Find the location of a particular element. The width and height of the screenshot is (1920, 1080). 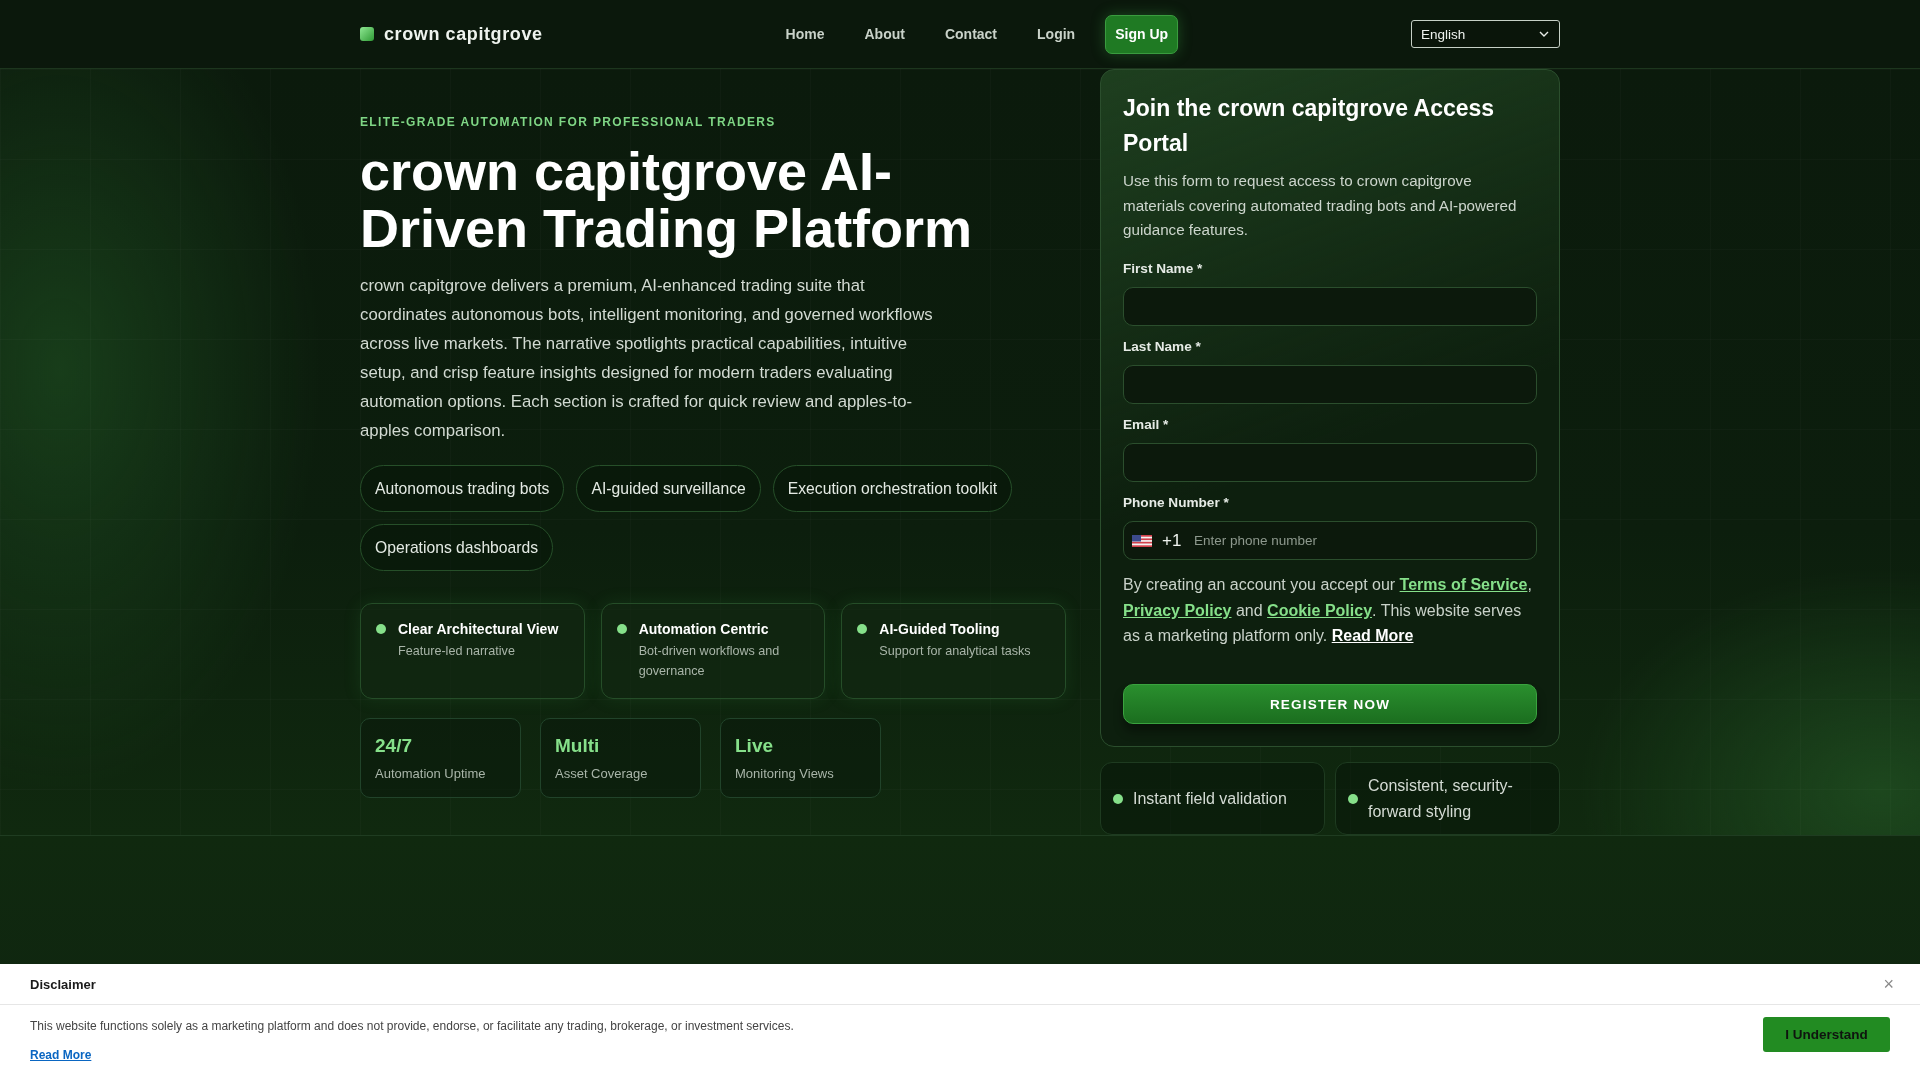

country-code: +1 is located at coordinates (1172, 540).